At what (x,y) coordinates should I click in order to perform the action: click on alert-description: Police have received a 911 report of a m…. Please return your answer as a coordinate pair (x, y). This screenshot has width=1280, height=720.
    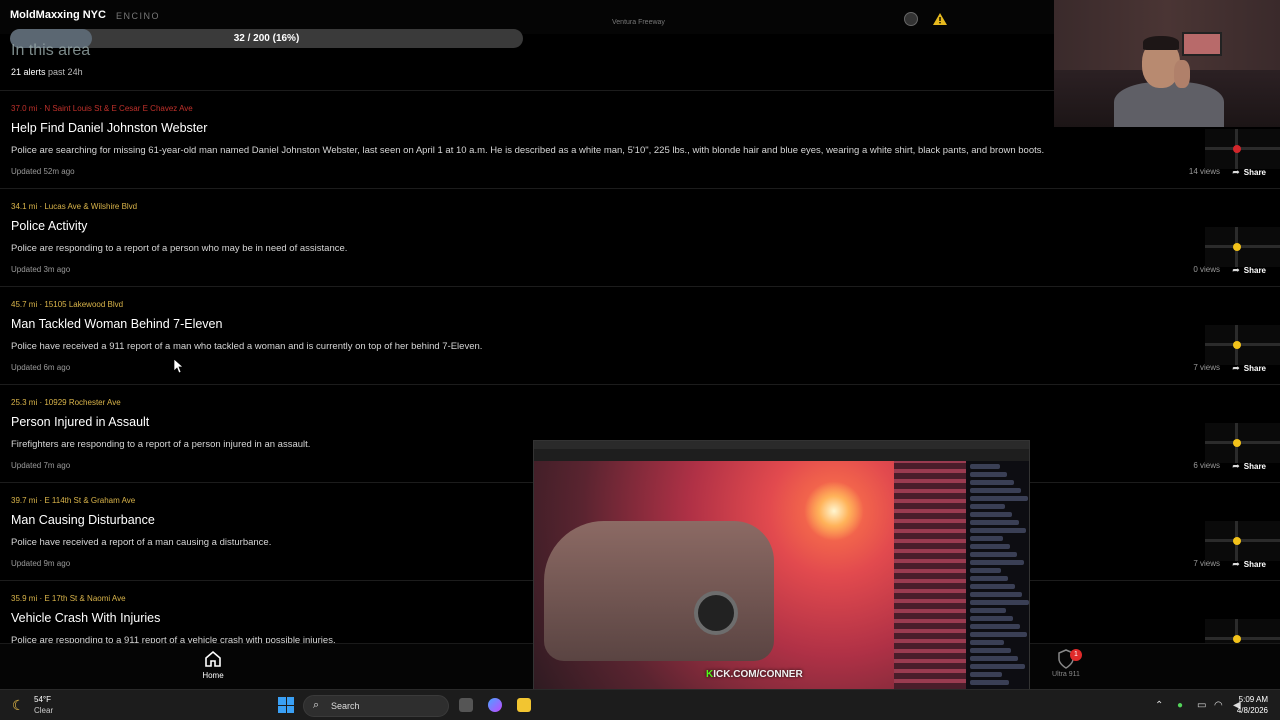
    Looking at the image, I should click on (247, 346).